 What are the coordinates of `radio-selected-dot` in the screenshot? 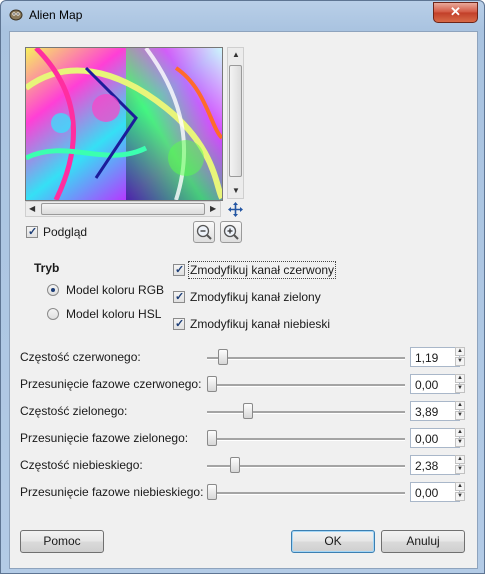 It's located at (53, 290).